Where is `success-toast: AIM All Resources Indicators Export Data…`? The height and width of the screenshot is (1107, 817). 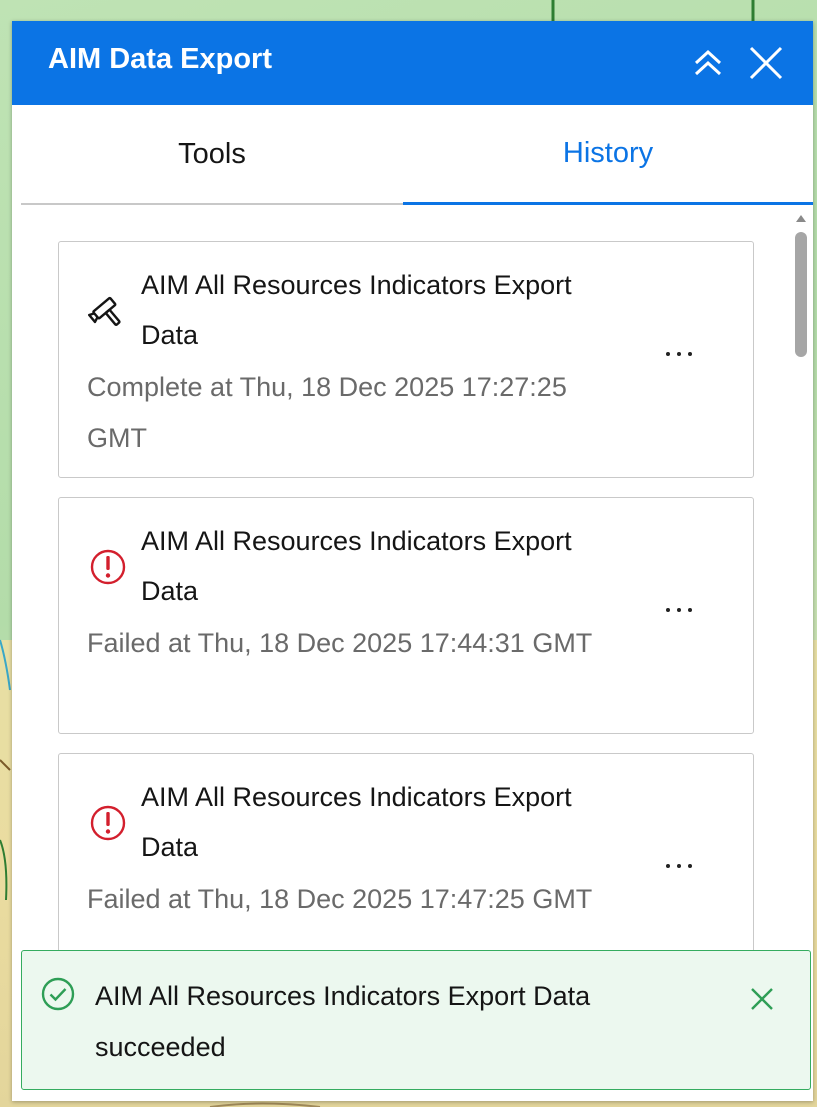
success-toast: AIM All Resources Indicators Export Data… is located at coordinates (416, 1020).